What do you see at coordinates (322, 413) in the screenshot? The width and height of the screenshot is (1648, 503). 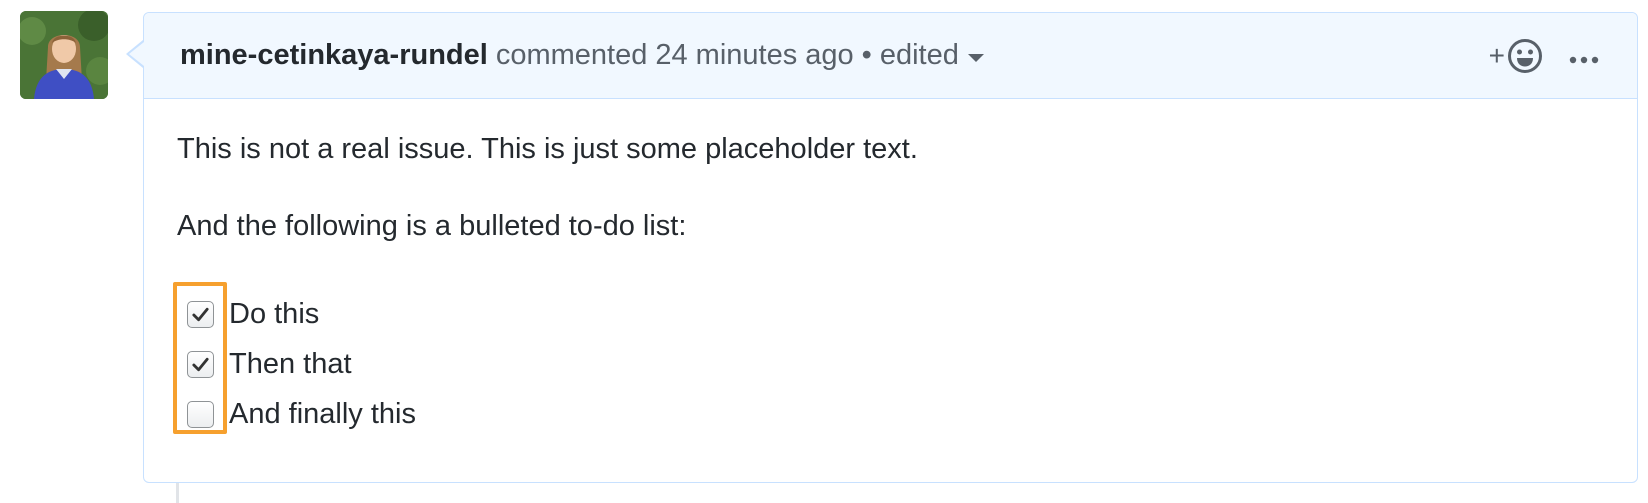 I see `task-label: And finally this` at bounding box center [322, 413].